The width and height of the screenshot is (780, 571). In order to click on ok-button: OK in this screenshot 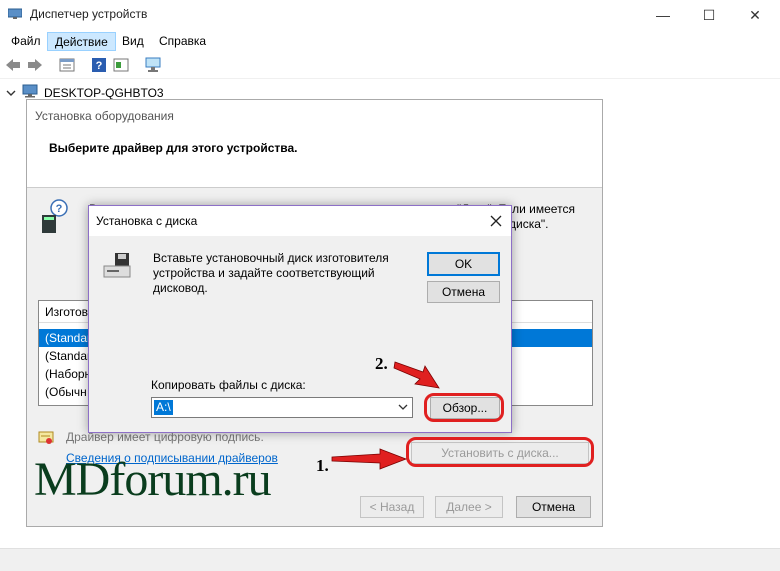, I will do `click(463, 264)`.